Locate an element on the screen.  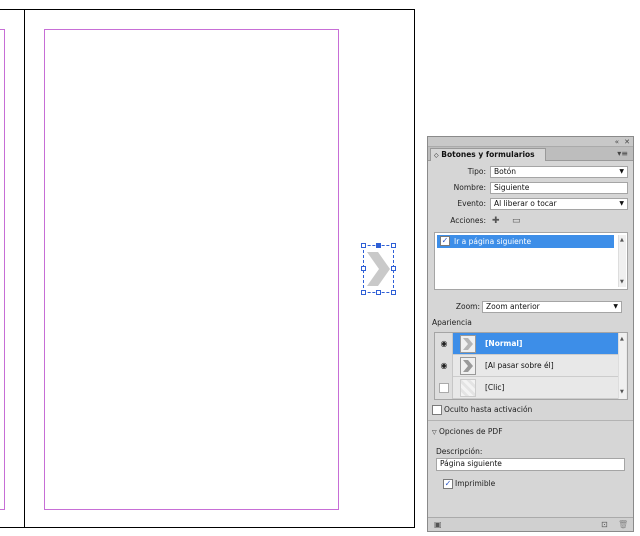
selection-frame is located at coordinates (378, 269).